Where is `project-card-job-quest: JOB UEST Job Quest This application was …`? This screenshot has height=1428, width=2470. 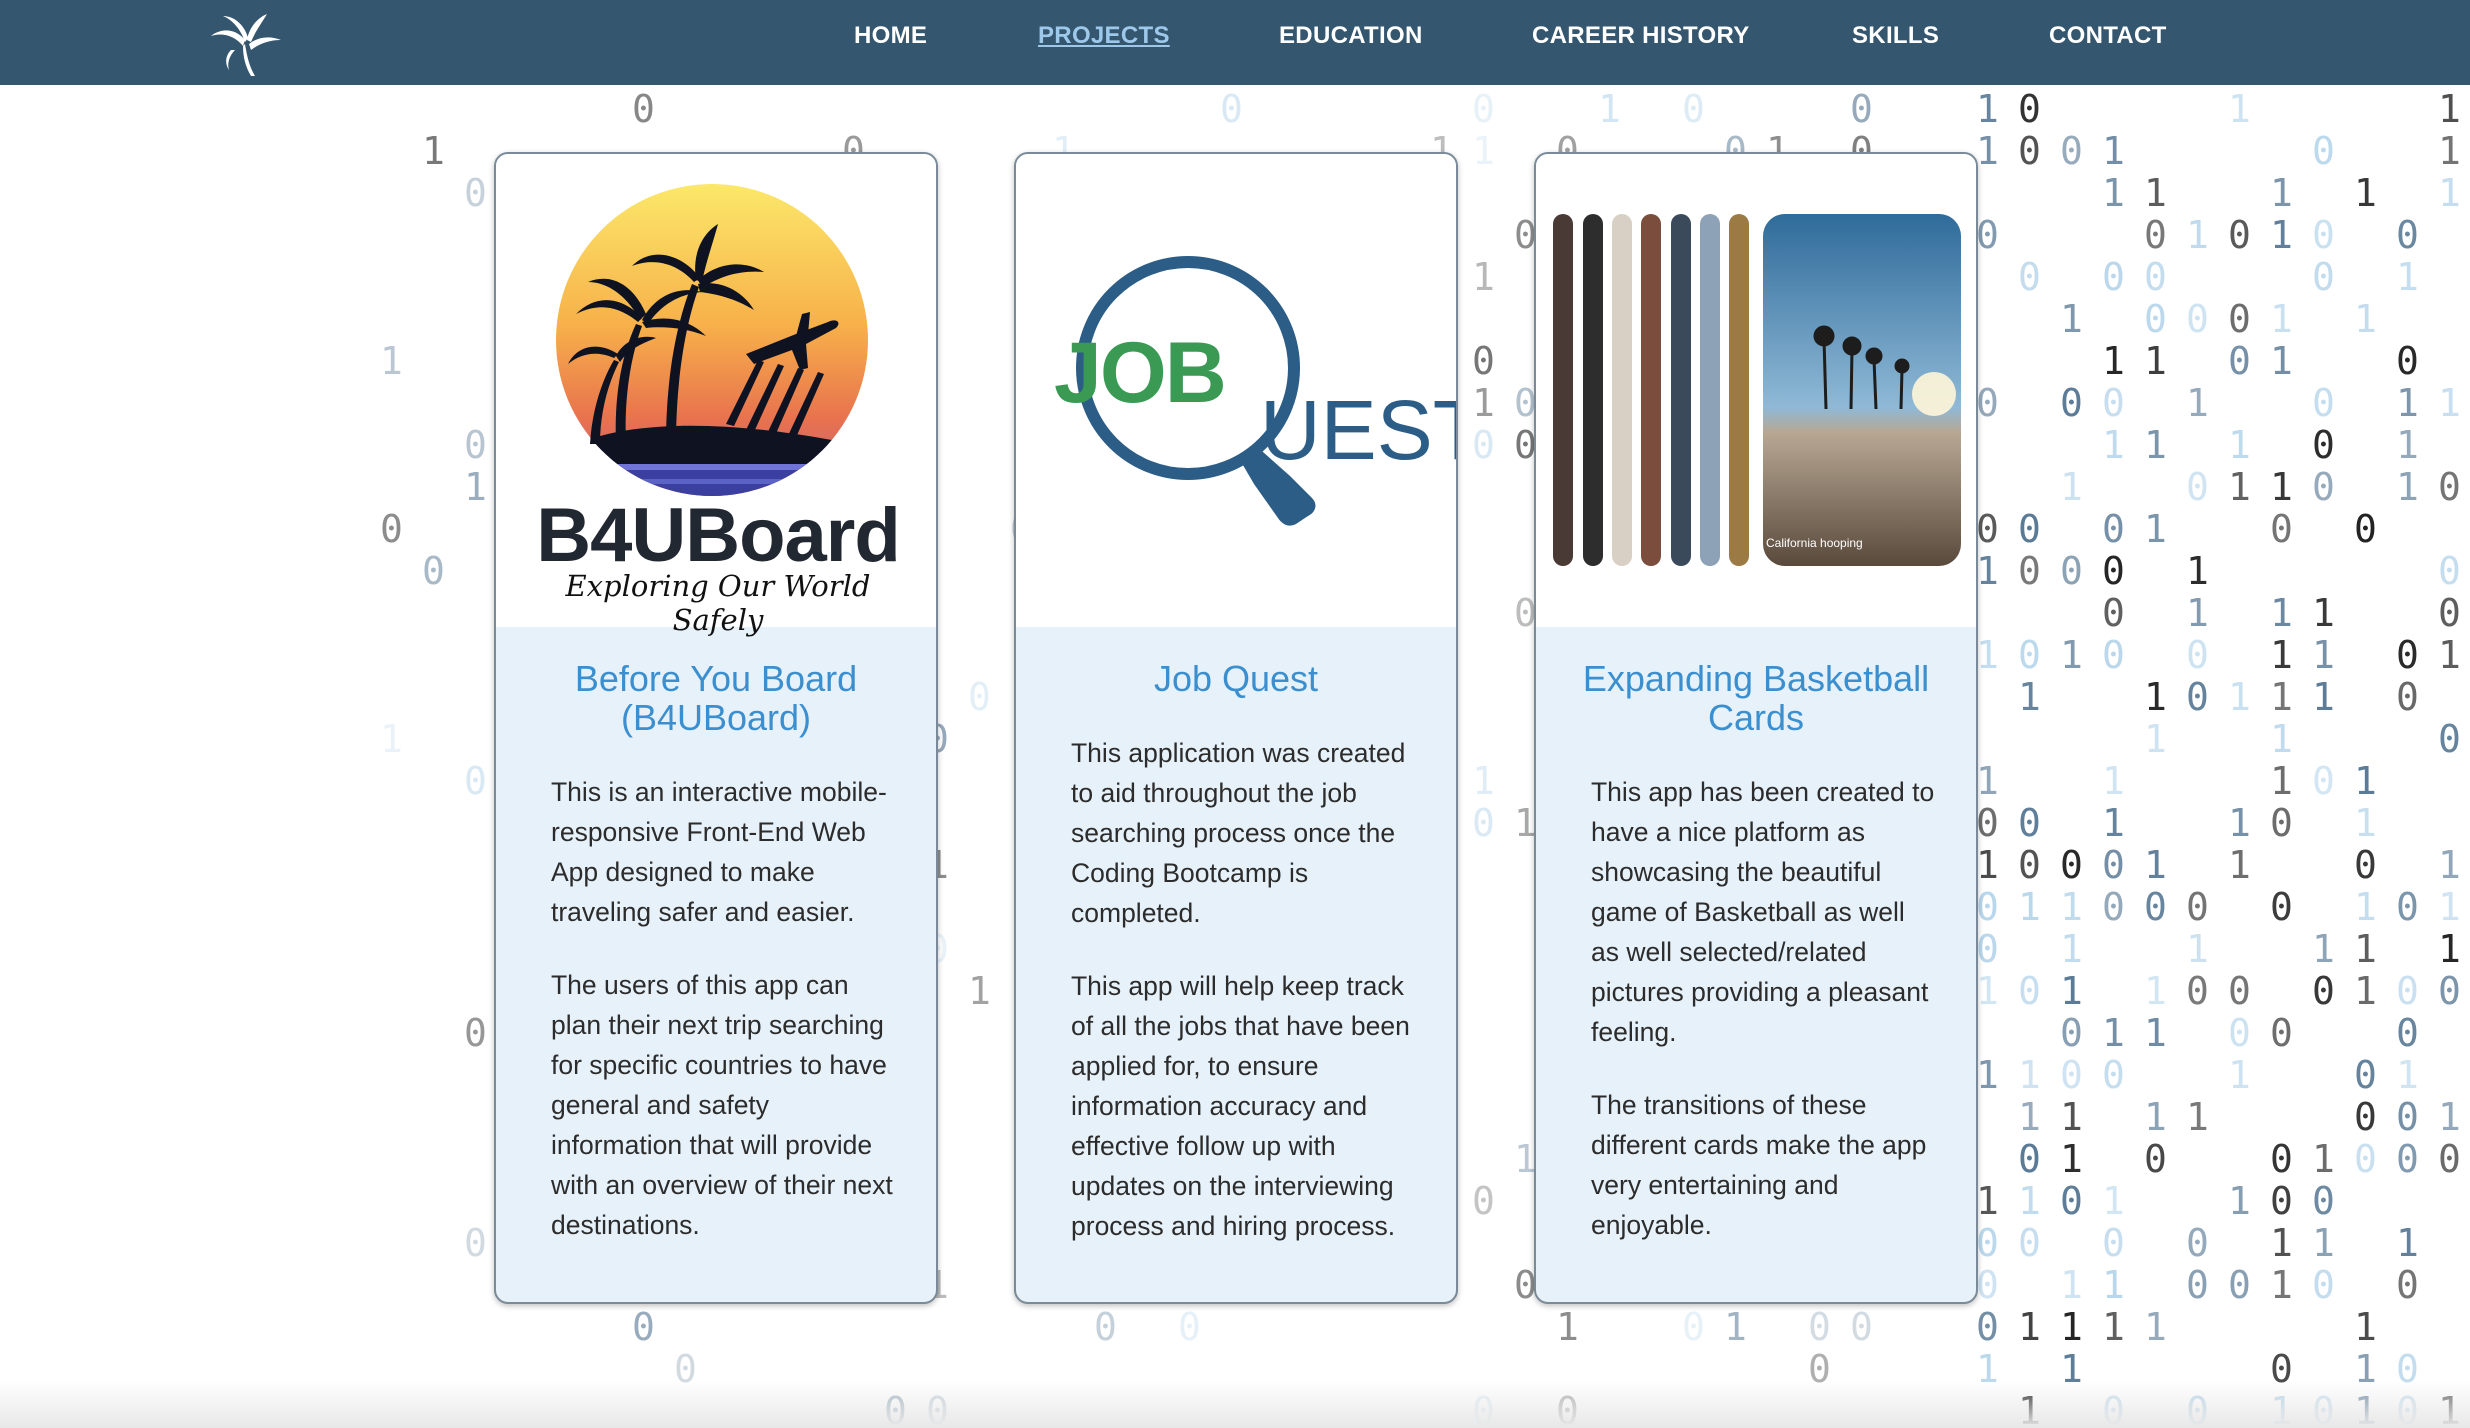
project-card-job-quest: JOB UEST Job Quest This application was … is located at coordinates (1236, 728).